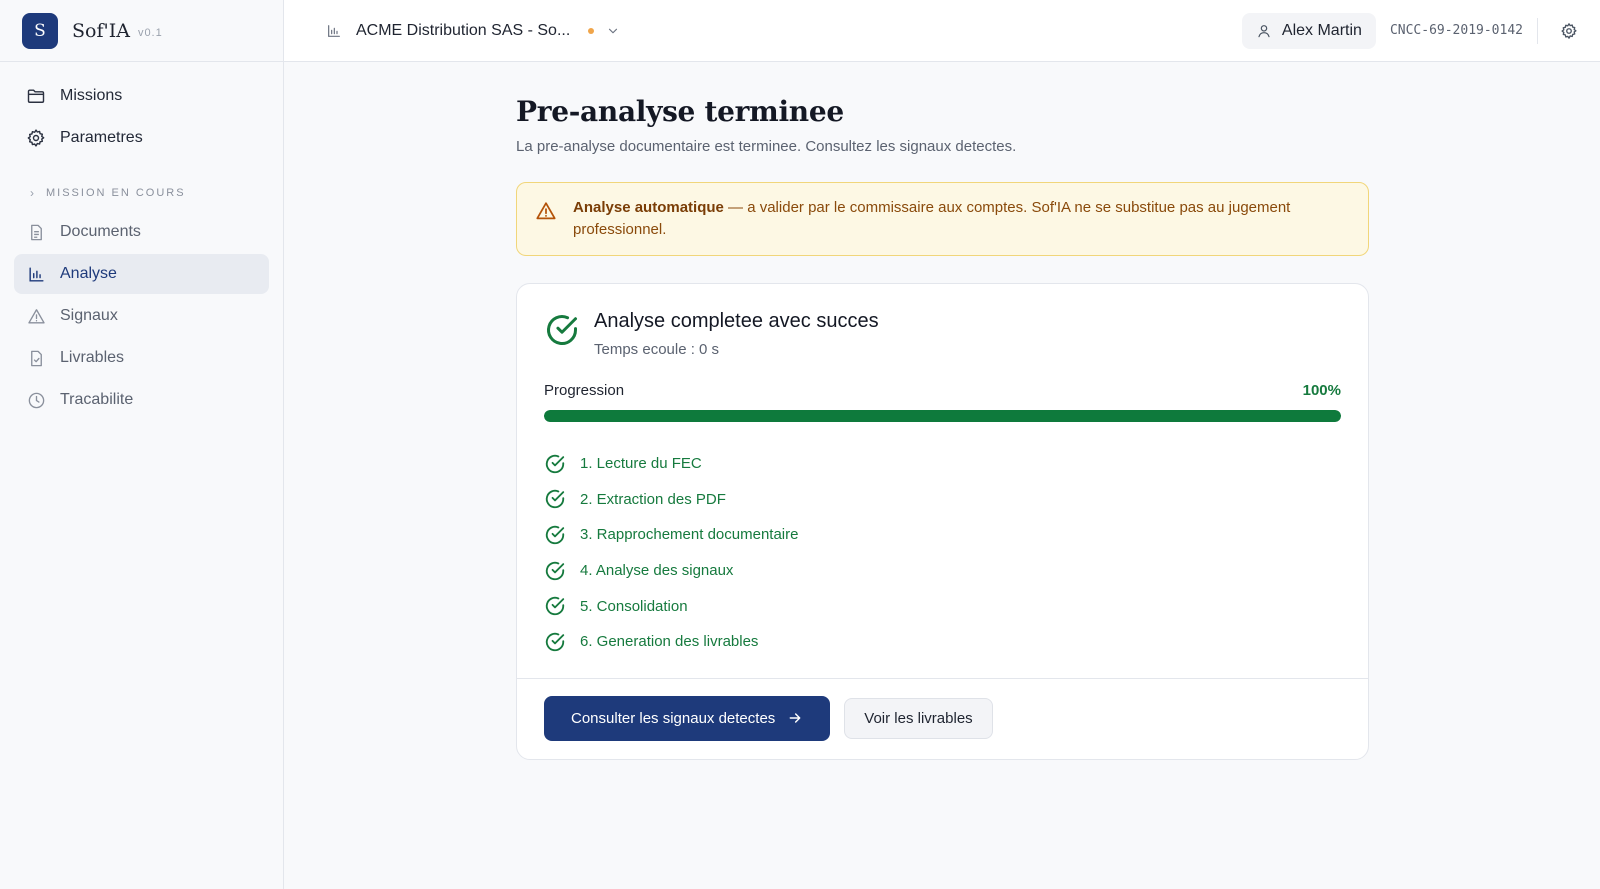 Image resolution: width=1600 pixels, height=889 pixels. I want to click on license-number: CNCC-69-2019-0142, so click(1464, 30).